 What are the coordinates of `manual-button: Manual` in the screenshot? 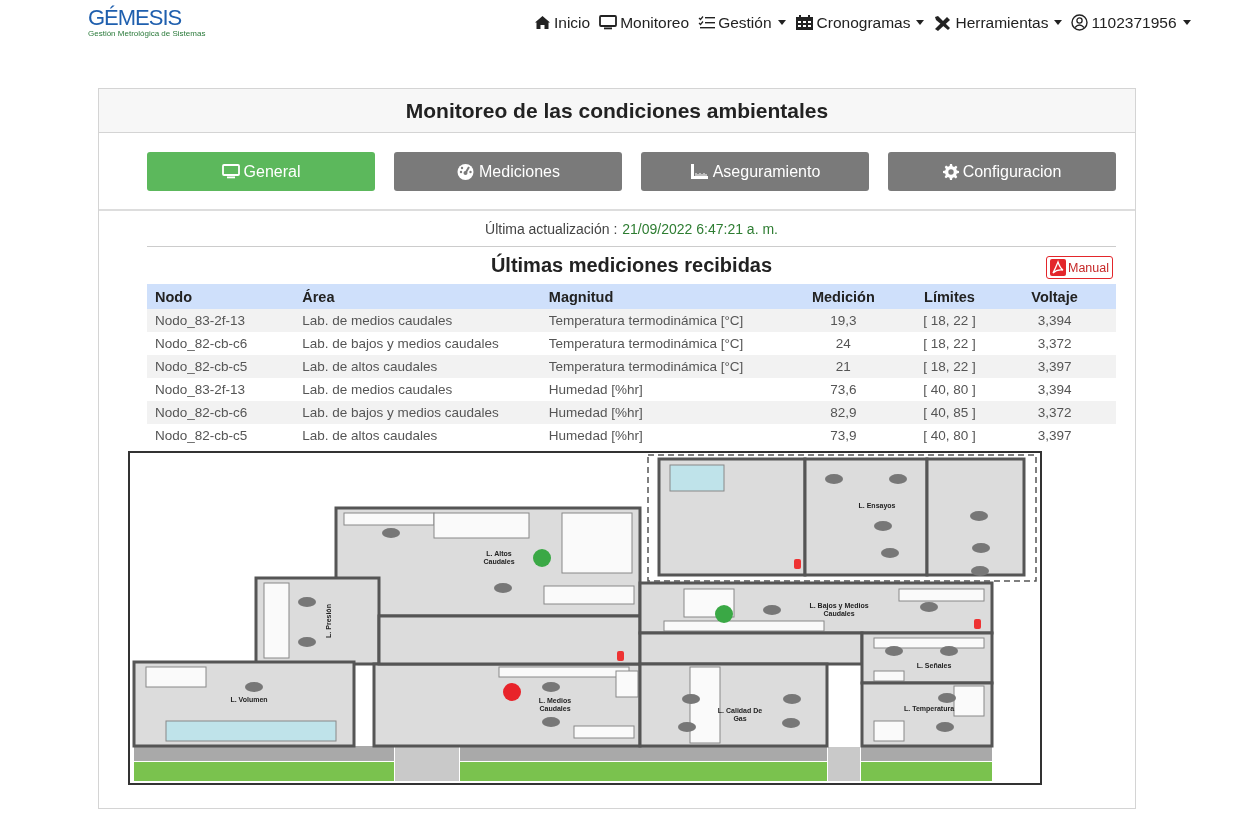 It's located at (1079, 267).